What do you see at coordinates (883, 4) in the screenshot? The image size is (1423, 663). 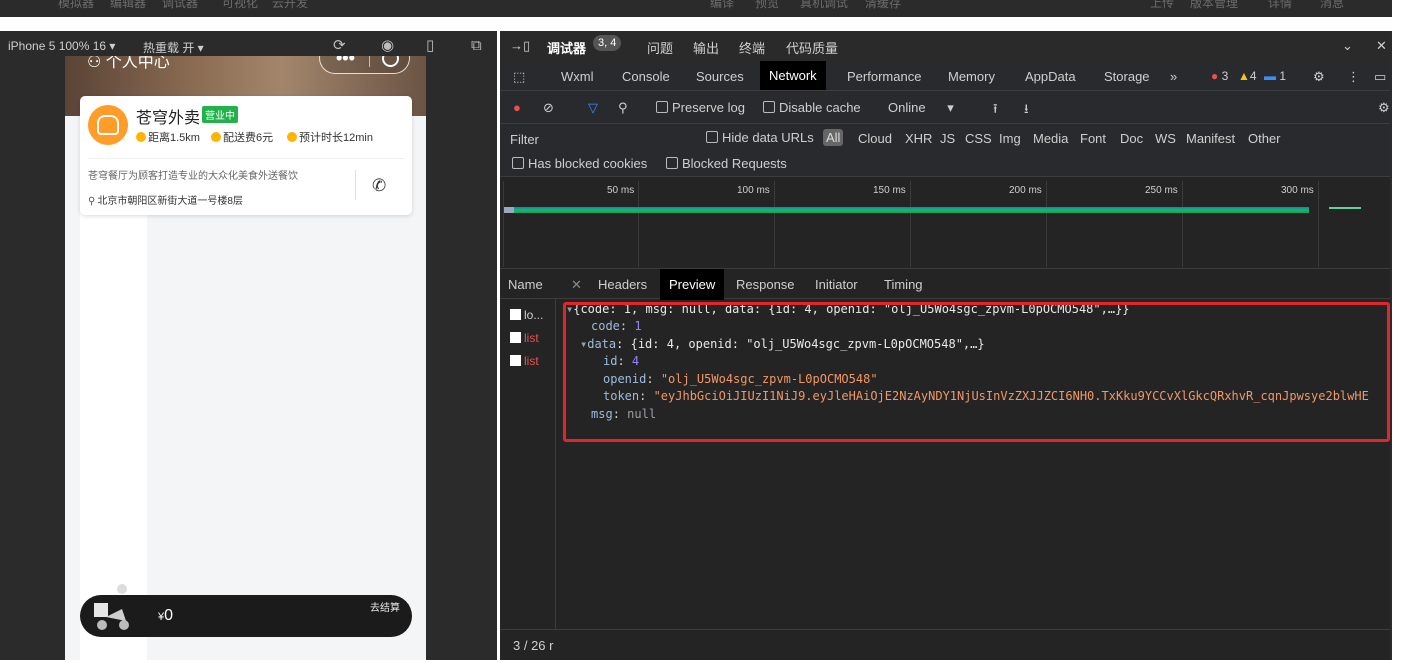 I see `menu-clear-cache: 清缓存` at bounding box center [883, 4].